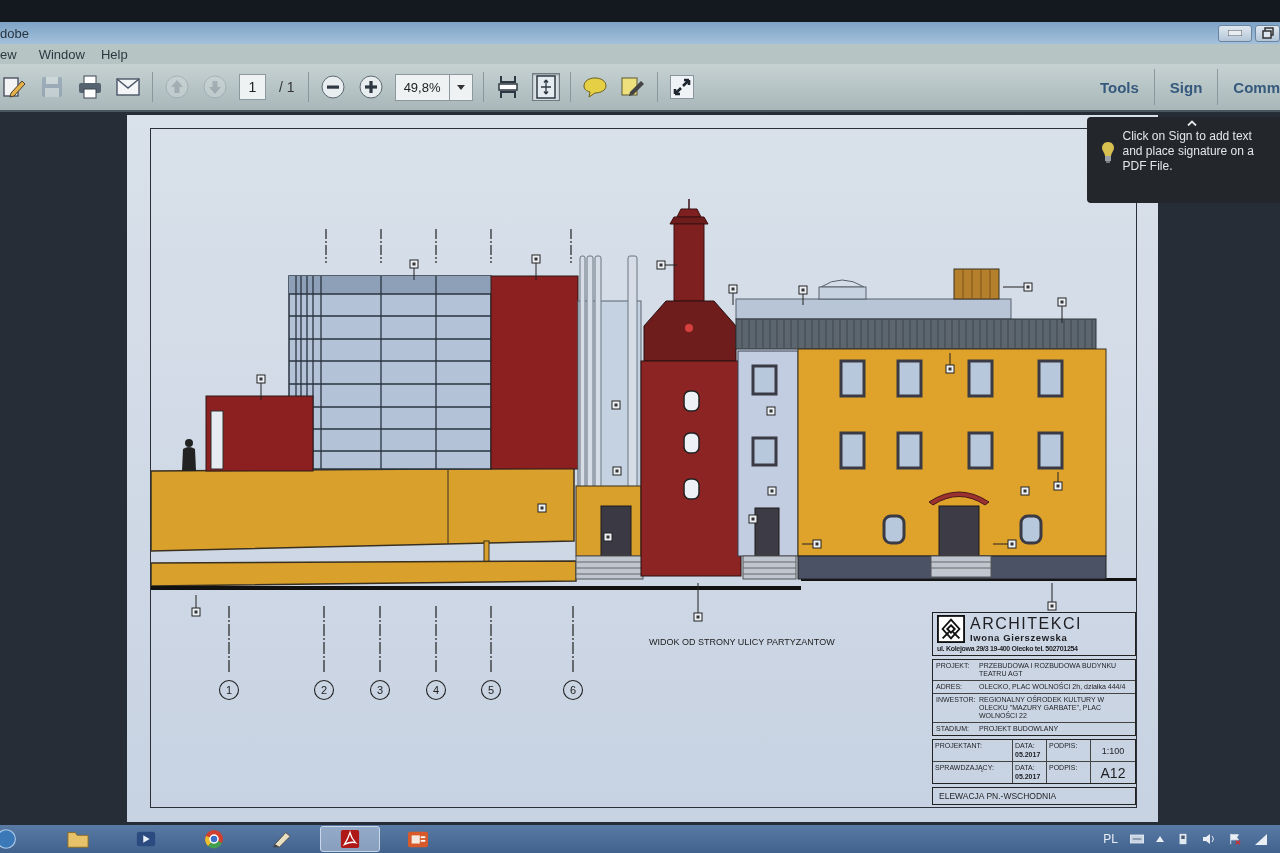 The width and height of the screenshot is (1280, 853). Describe the element at coordinates (282, 839) in the screenshot. I see `pen-tool-icon` at that location.